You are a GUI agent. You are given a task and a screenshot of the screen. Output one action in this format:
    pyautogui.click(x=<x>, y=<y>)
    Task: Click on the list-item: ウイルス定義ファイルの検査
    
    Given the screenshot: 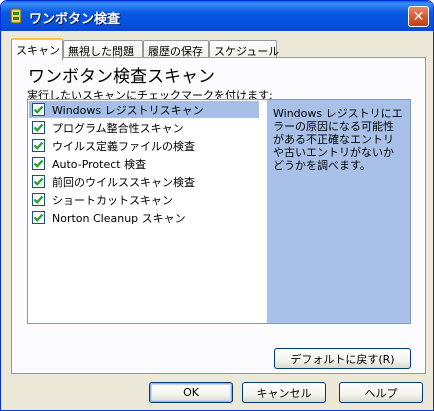 What is the action you would take?
    pyautogui.click(x=144, y=145)
    